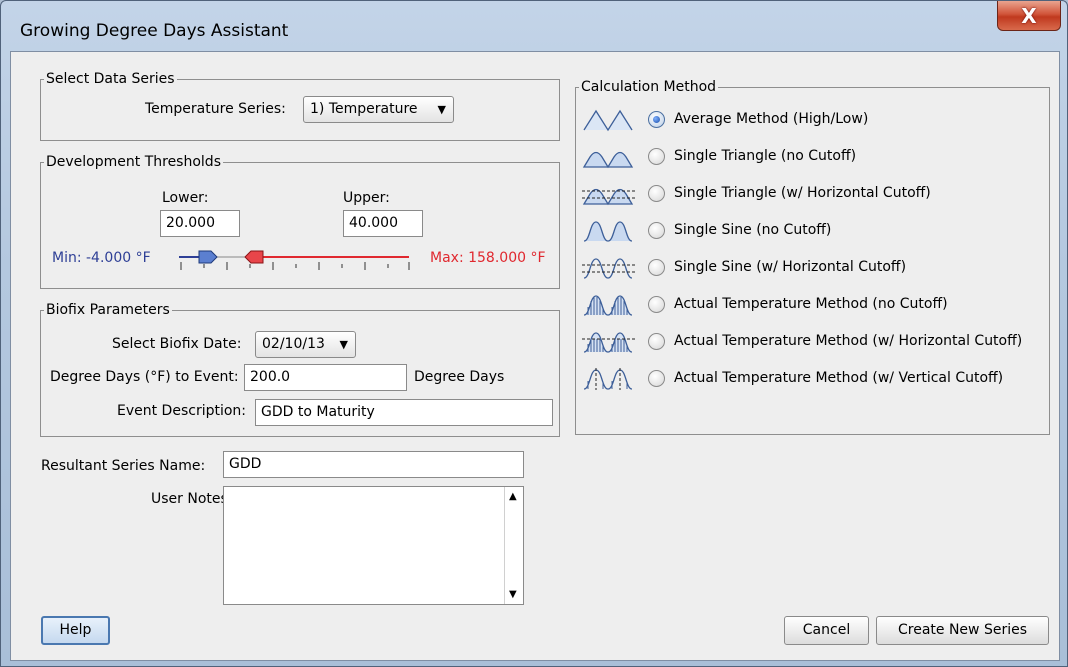  I want to click on biofix-date-label: Select Biofix Date:, so click(177, 344).